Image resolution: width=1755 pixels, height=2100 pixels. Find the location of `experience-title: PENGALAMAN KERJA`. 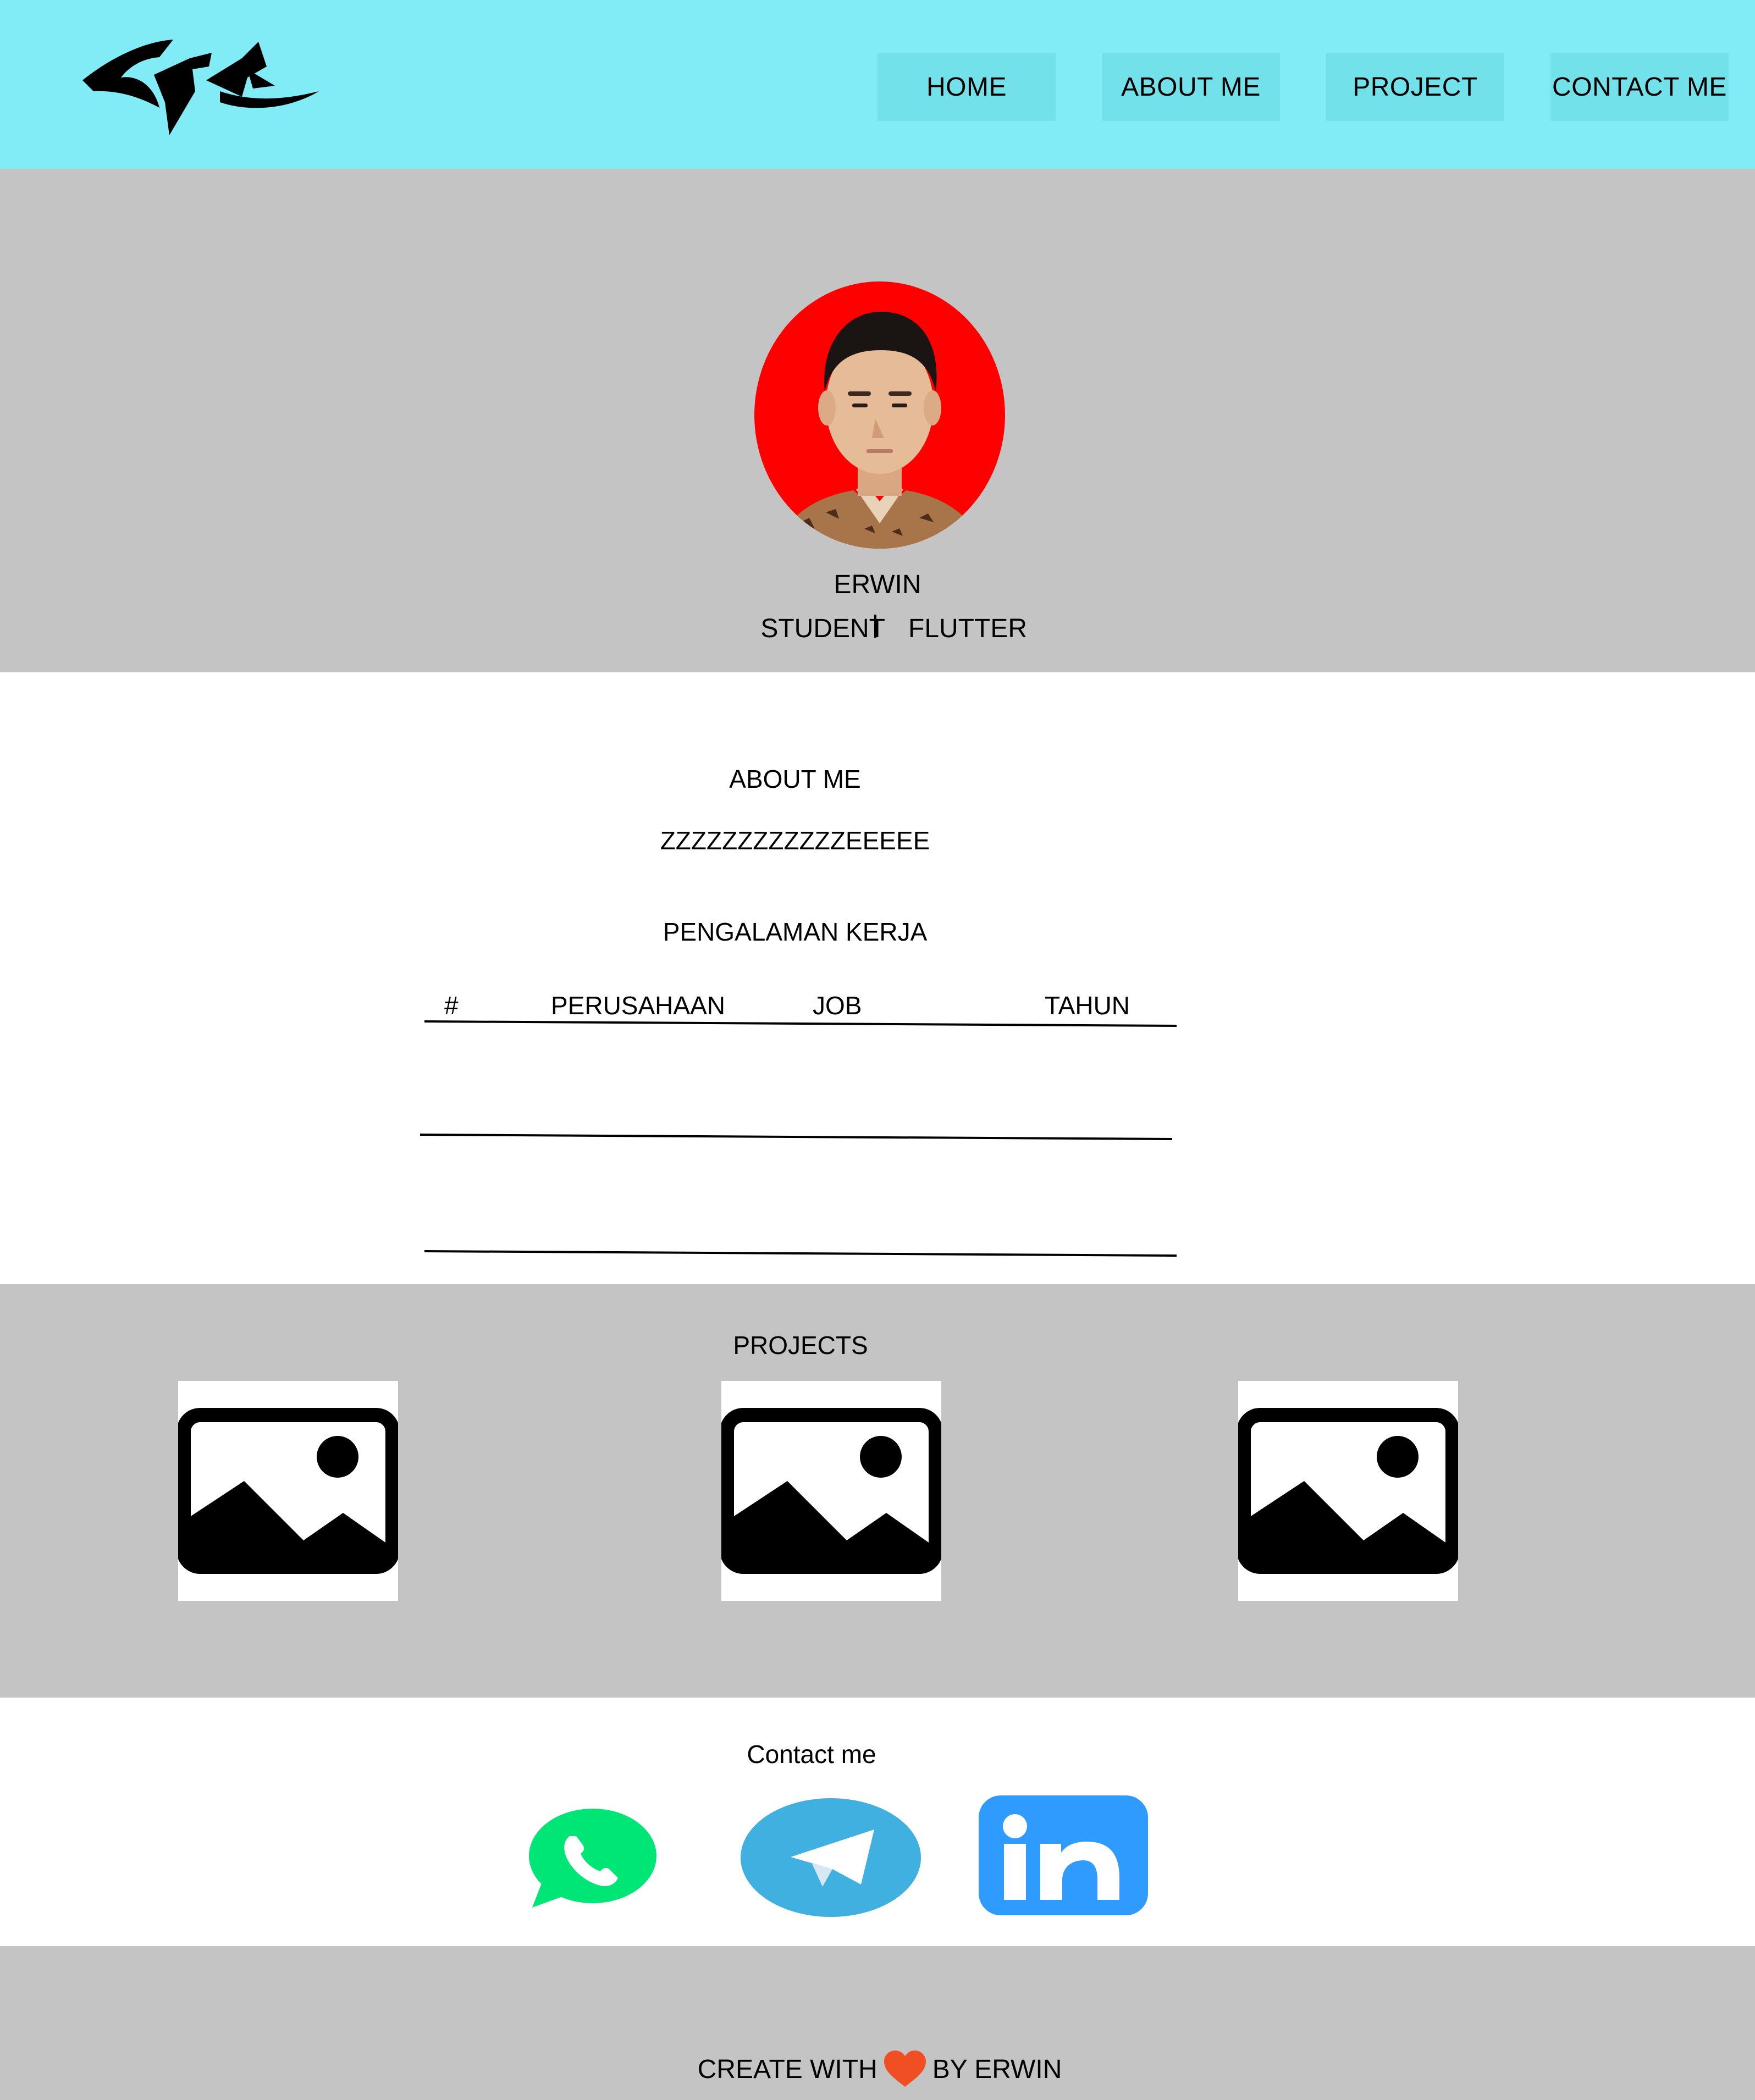

experience-title: PENGALAMAN KERJA is located at coordinates (795, 932).